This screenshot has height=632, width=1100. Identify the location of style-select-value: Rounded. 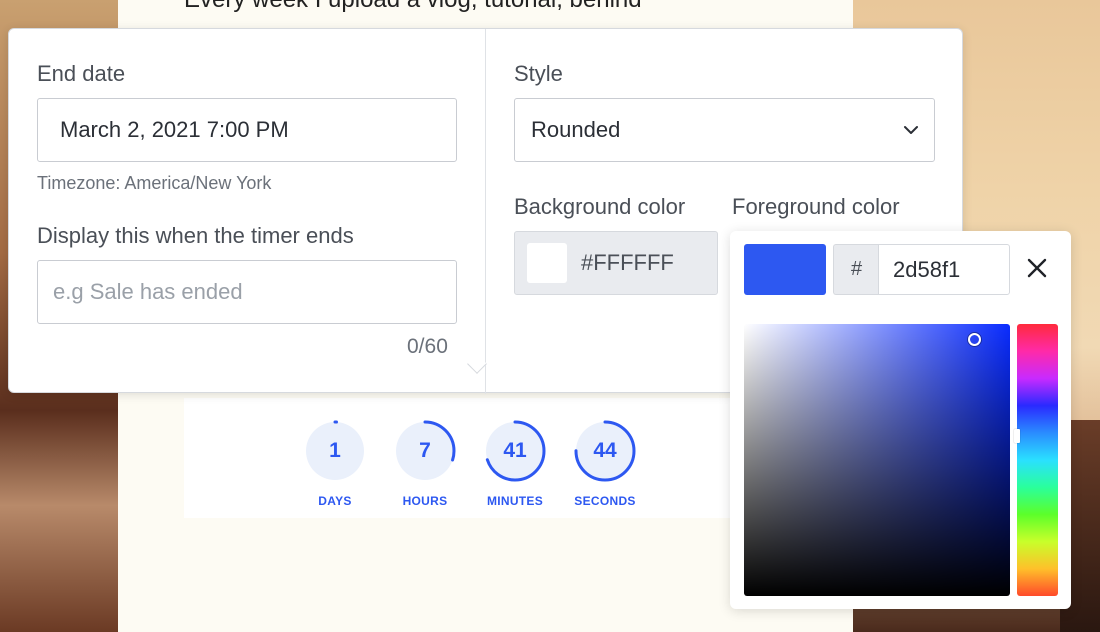
(576, 129).